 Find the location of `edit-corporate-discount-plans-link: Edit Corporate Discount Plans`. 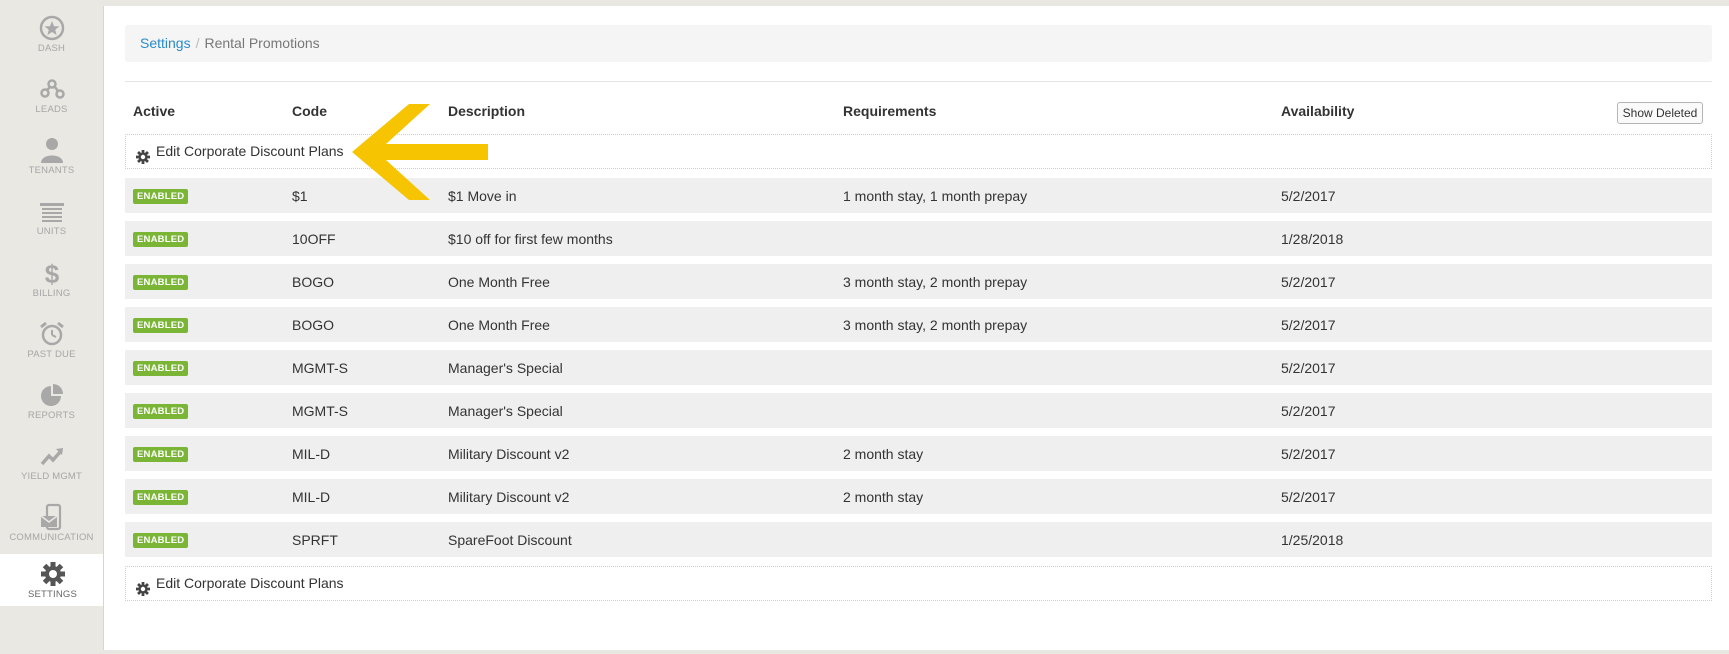

edit-corporate-discount-plans-link: Edit Corporate Discount Plans is located at coordinates (918, 583).